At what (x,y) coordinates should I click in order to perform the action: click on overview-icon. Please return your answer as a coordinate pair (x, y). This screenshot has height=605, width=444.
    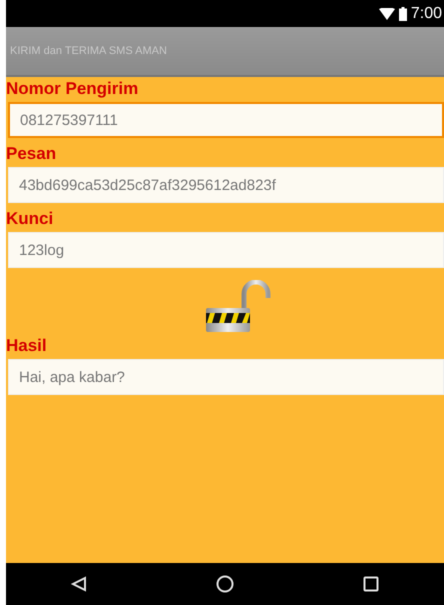
    Looking at the image, I should click on (371, 584).